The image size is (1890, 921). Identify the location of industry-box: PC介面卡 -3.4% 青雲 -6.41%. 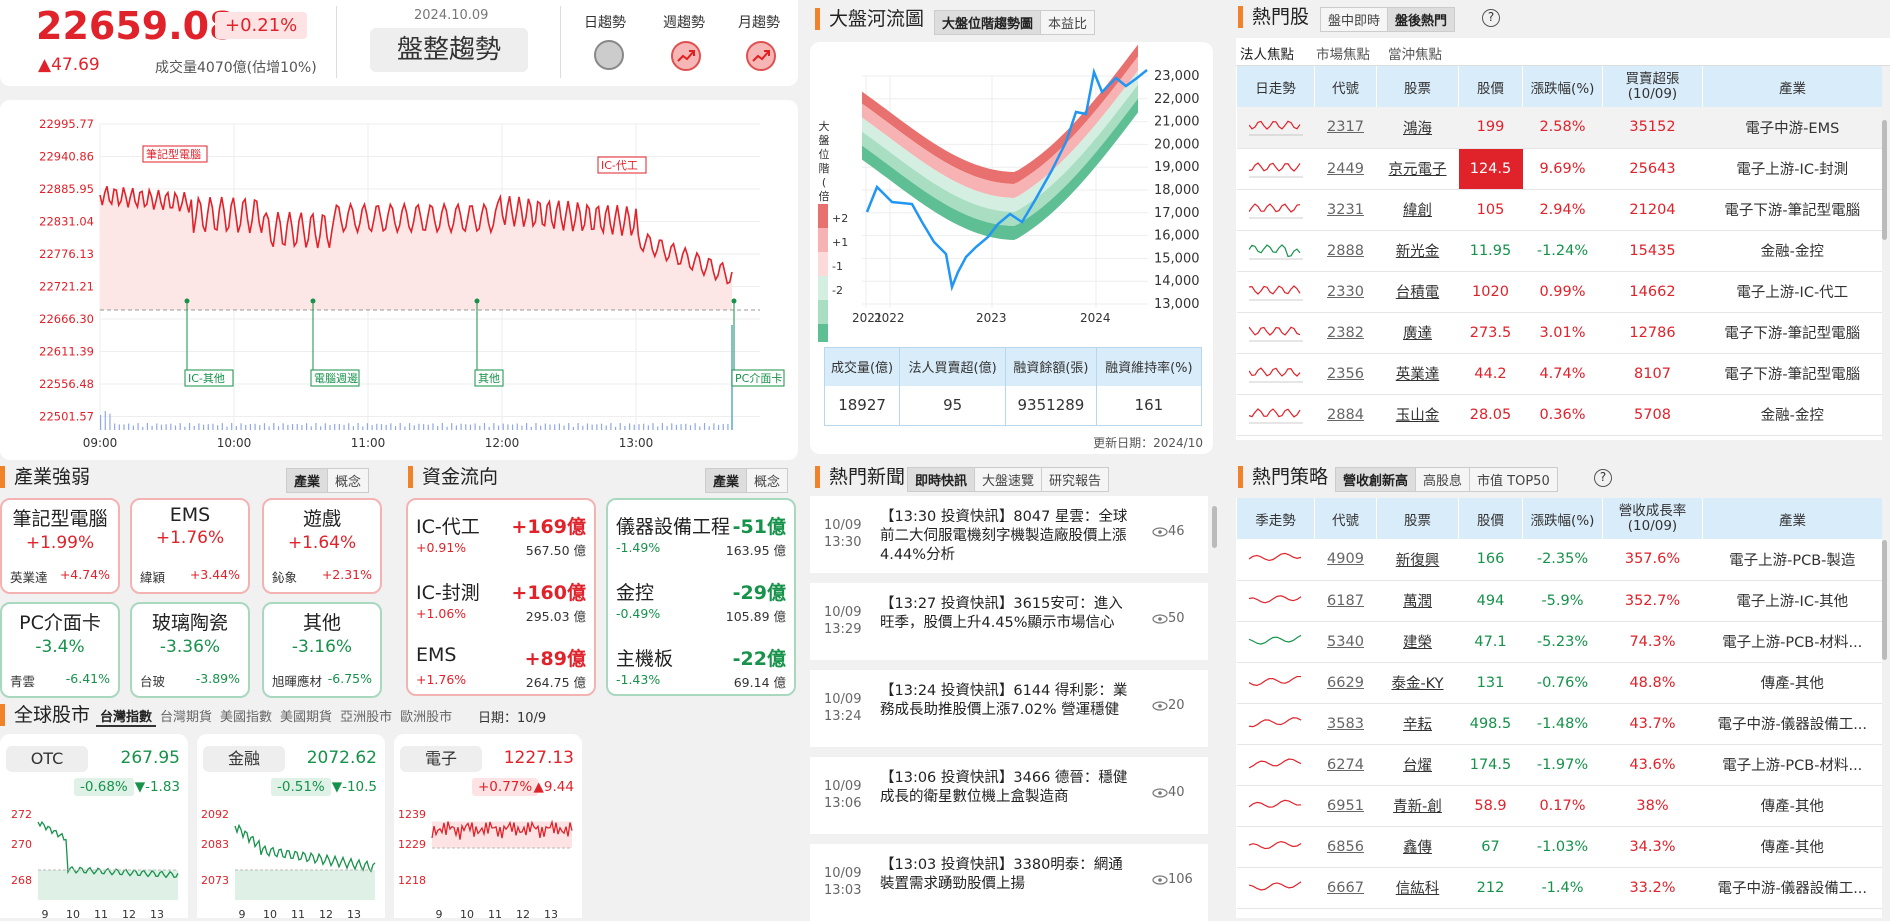
(60, 650).